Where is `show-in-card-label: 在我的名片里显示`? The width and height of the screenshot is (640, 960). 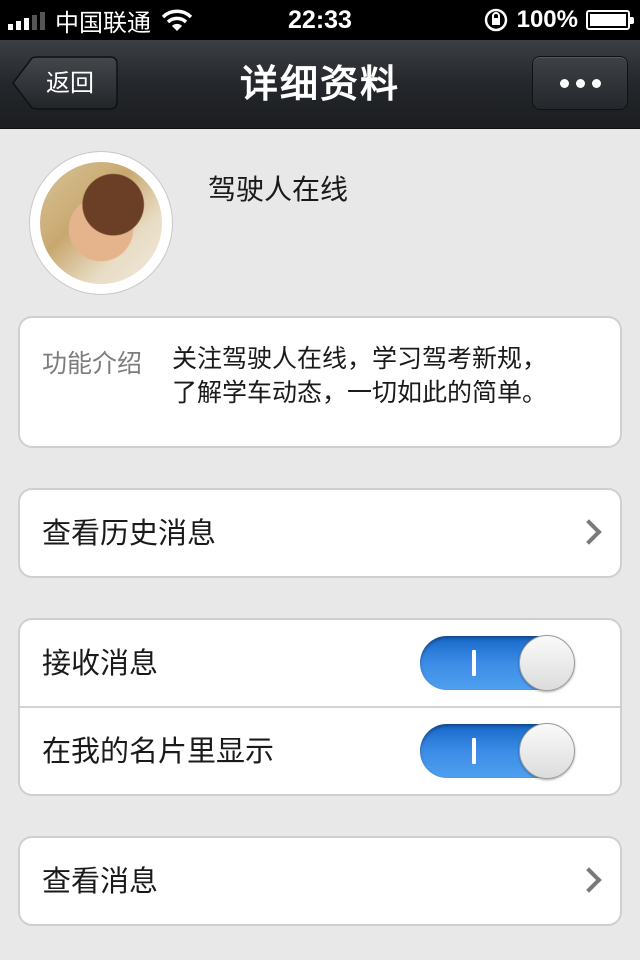
show-in-card-label: 在我的名片里显示 is located at coordinates (158, 751).